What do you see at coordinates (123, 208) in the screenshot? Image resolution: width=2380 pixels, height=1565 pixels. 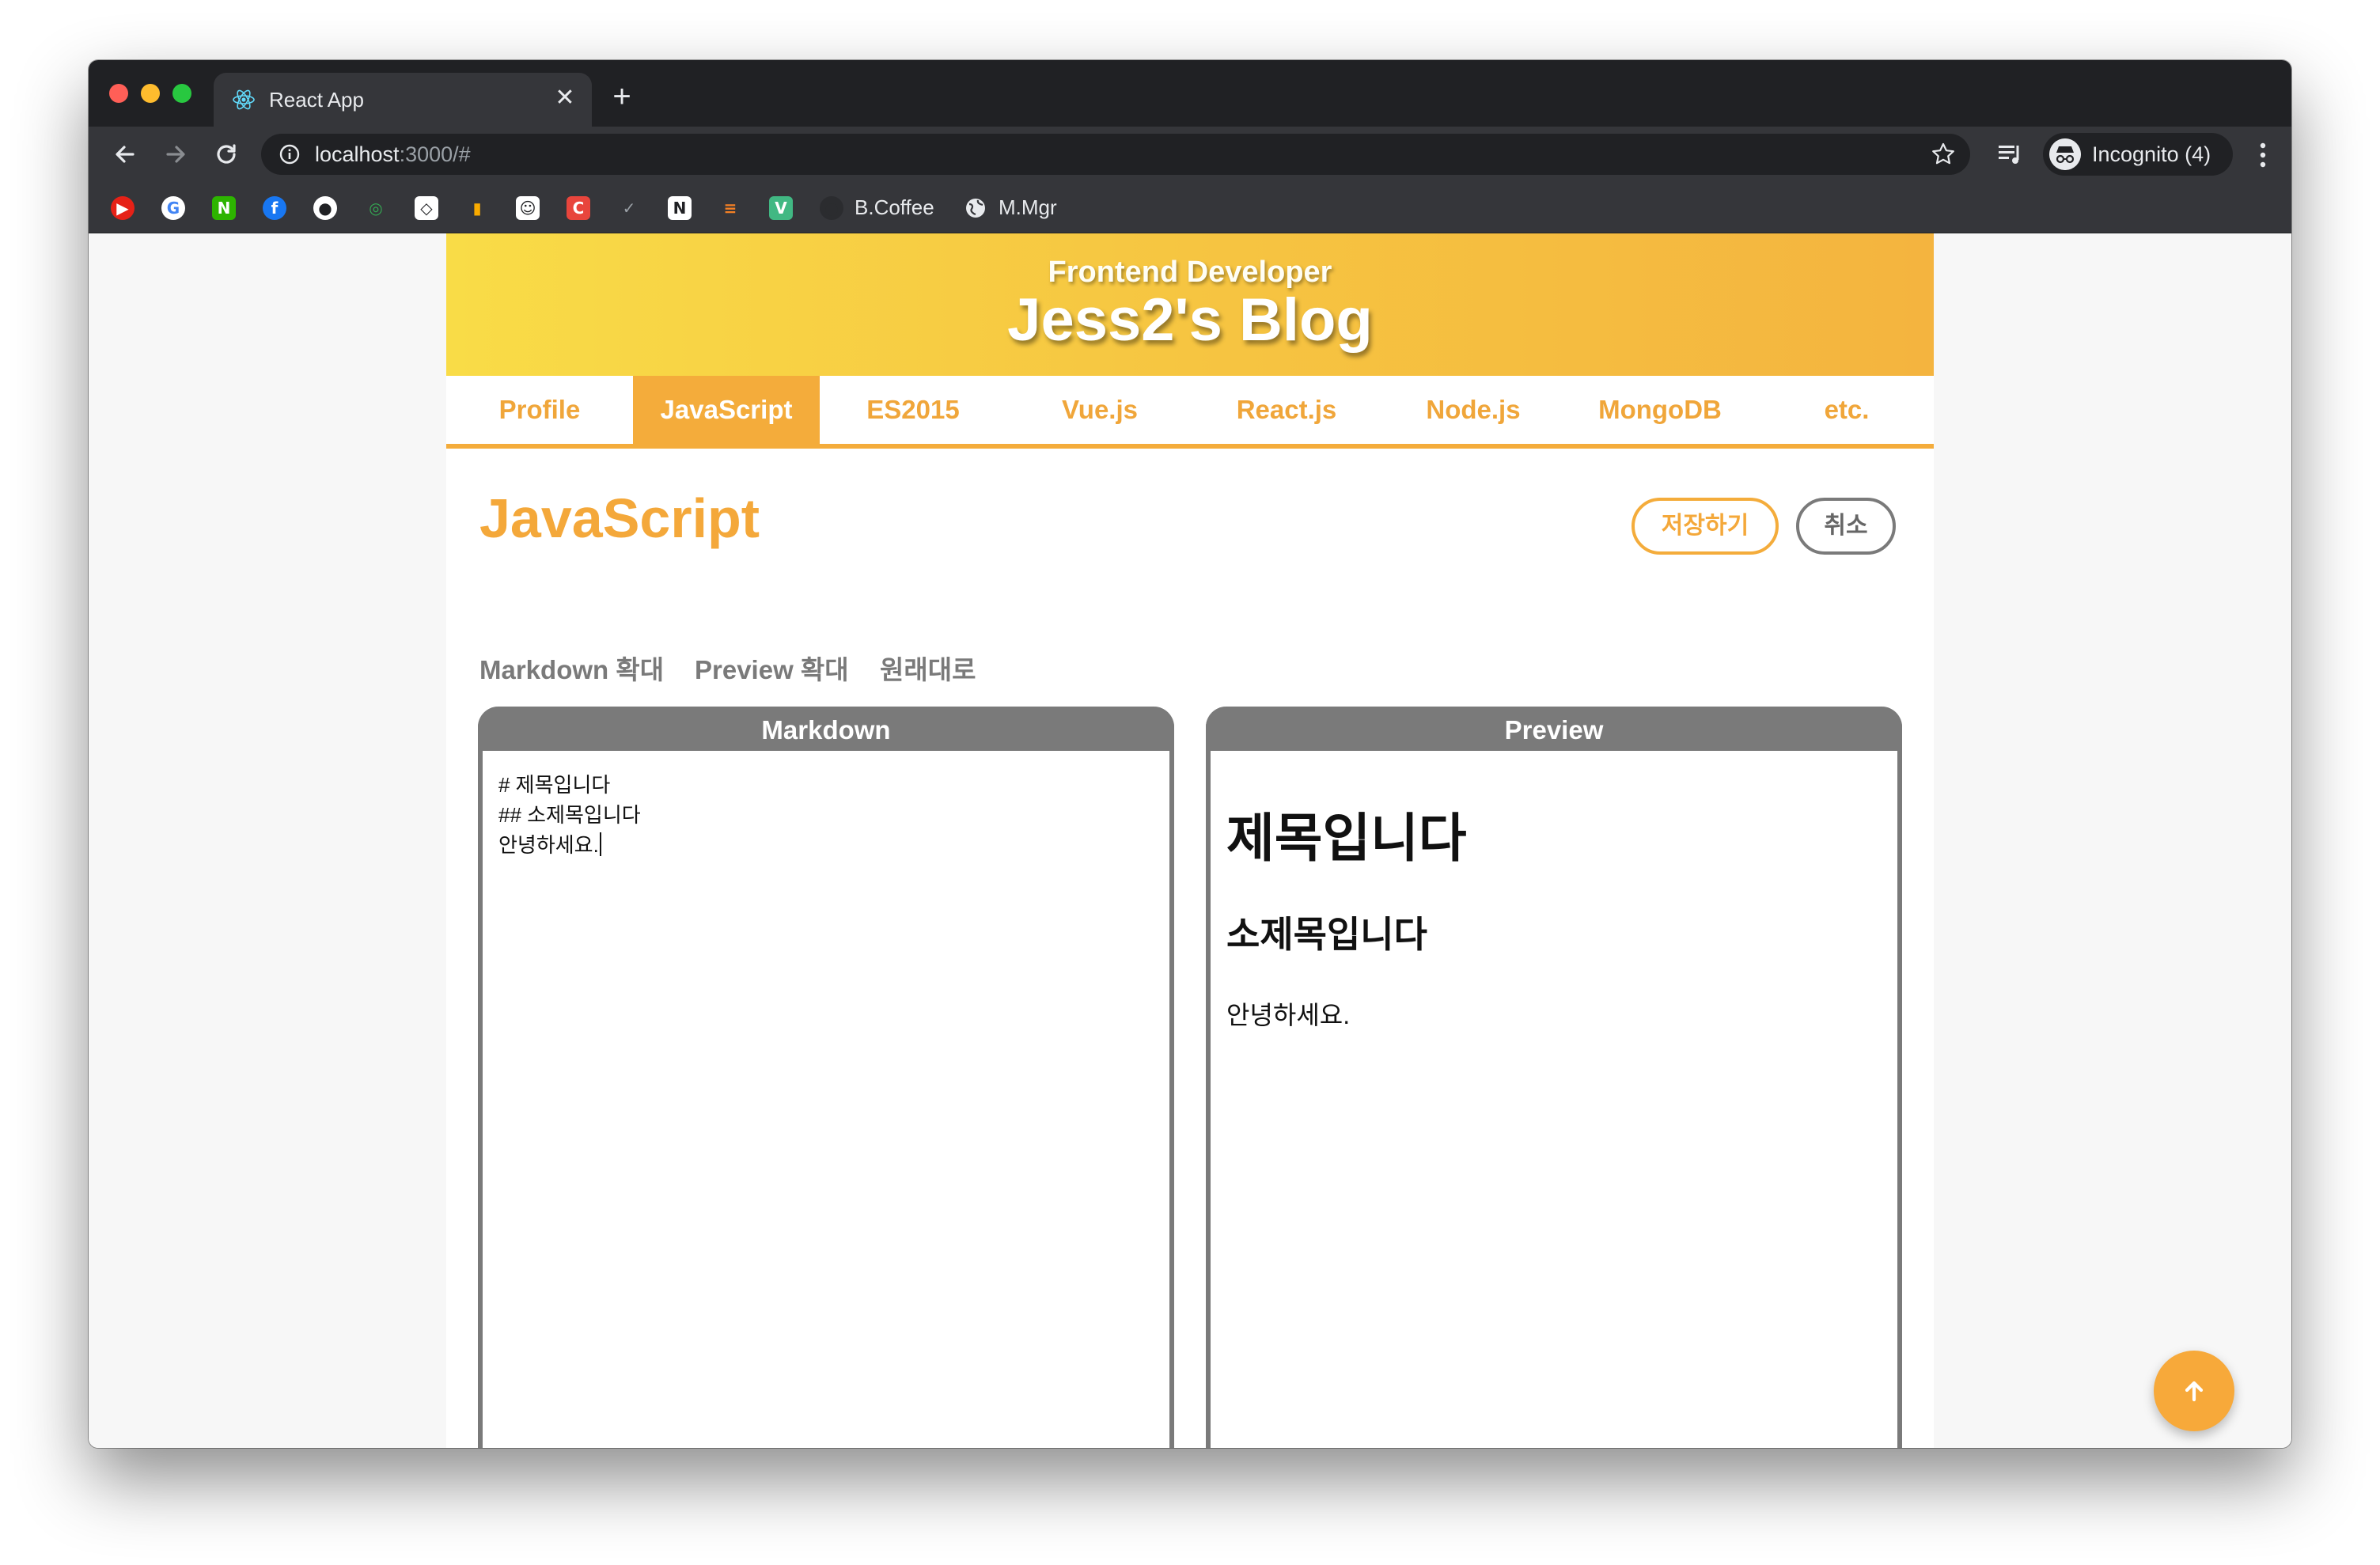 I see `youtube-icon: ▶` at bounding box center [123, 208].